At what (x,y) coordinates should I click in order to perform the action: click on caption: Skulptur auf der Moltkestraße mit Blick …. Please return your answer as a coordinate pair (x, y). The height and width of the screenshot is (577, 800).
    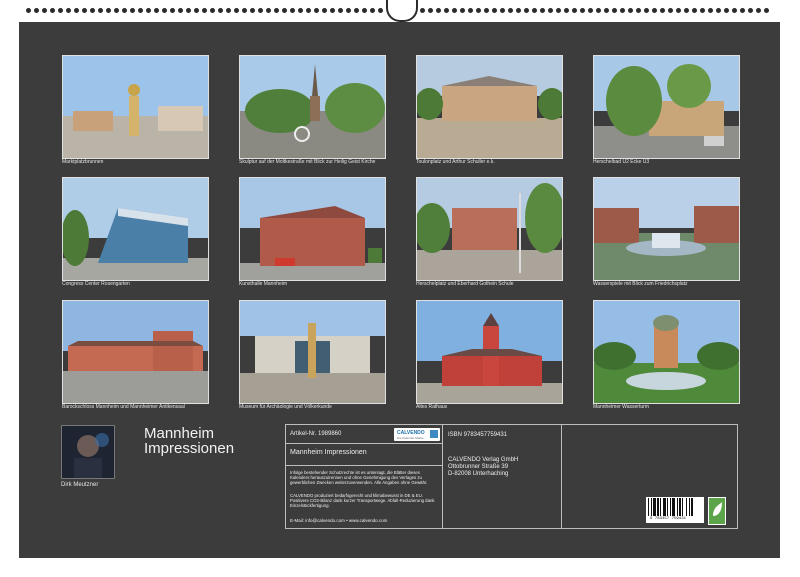
    Looking at the image, I should click on (307, 162).